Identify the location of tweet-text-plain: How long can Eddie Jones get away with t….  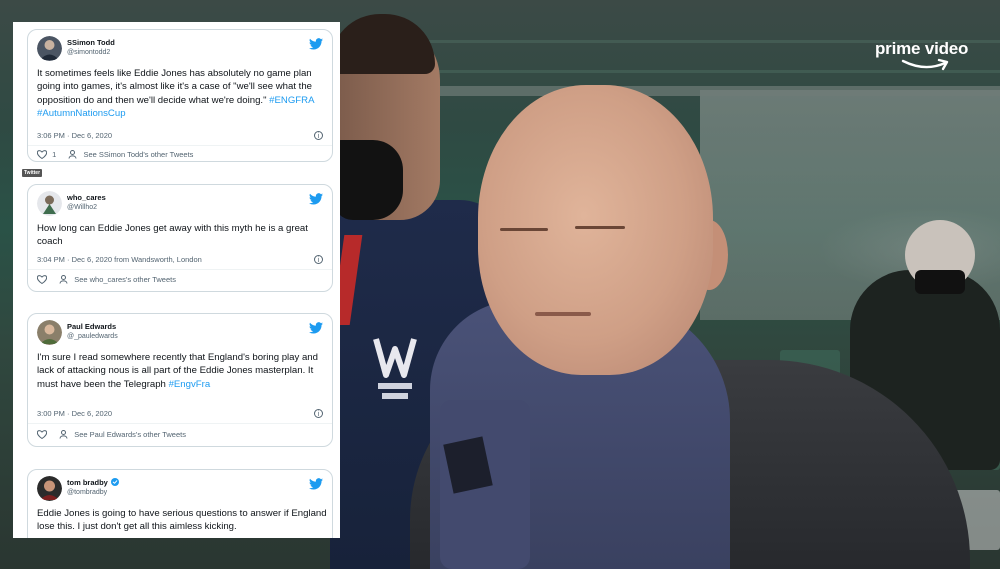
(172, 235).